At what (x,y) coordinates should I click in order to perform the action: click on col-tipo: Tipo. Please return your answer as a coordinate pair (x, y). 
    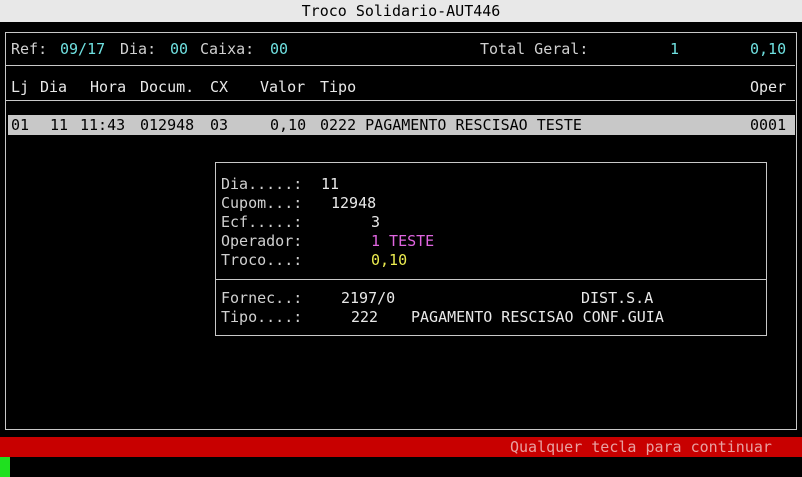
    Looking at the image, I should click on (338, 87).